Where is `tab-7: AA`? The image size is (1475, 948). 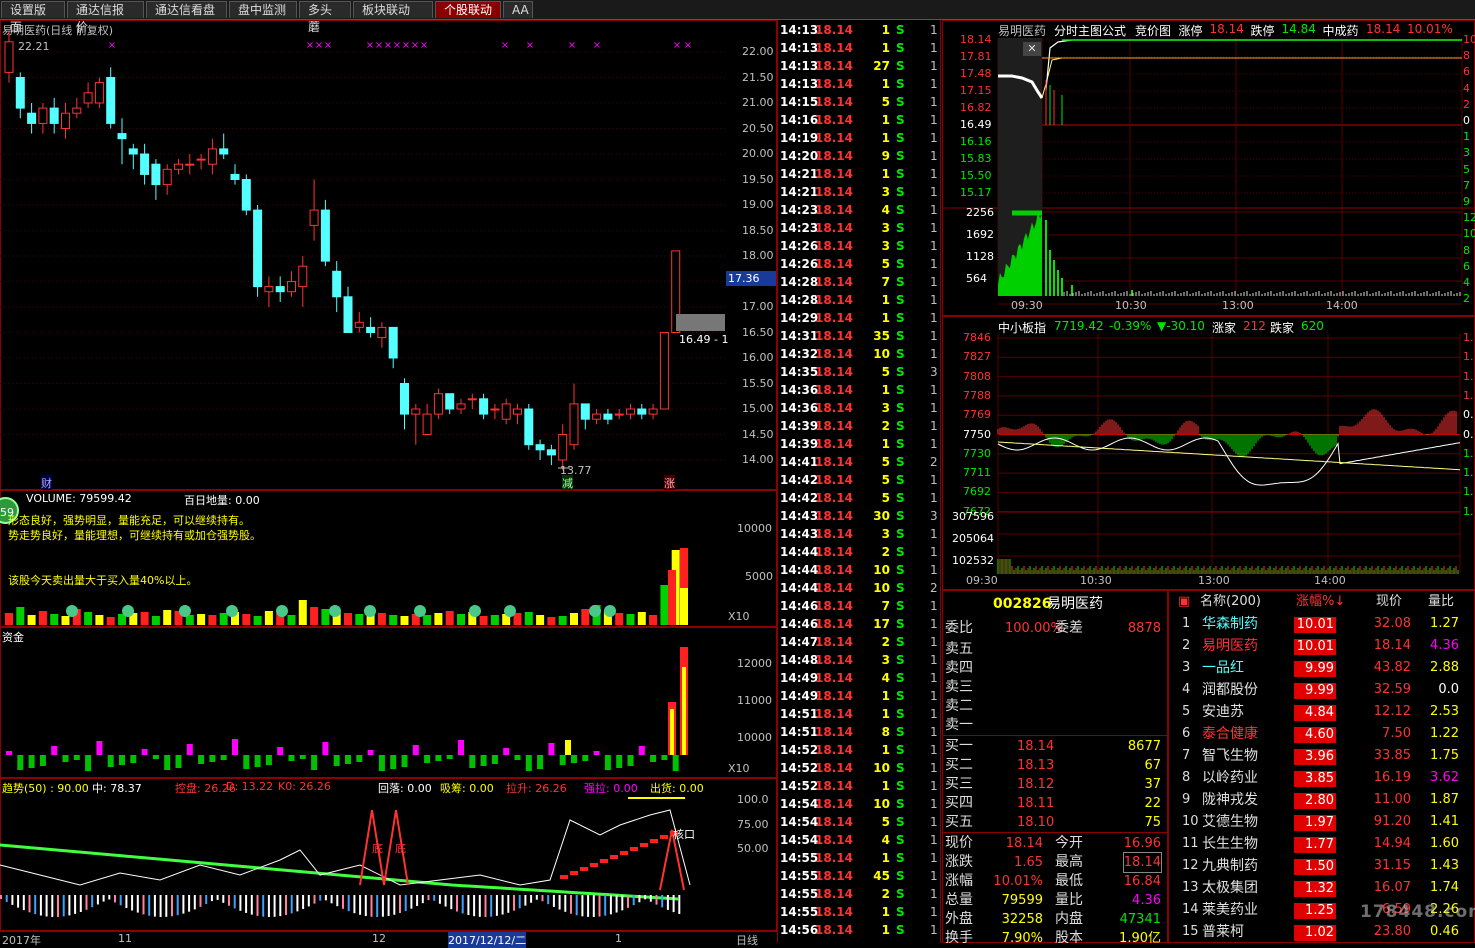 tab-7: AA is located at coordinates (518, 9).